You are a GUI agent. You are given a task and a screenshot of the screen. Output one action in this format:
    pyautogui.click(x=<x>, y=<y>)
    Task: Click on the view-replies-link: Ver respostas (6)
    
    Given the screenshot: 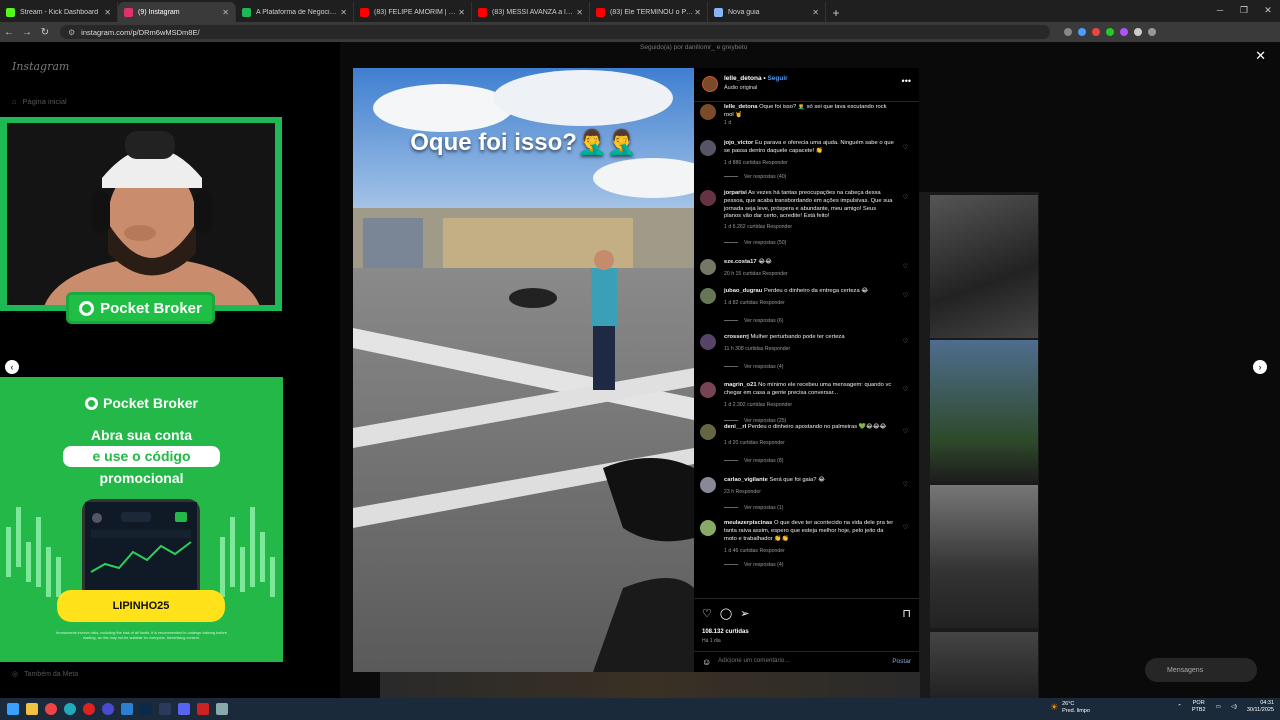 What is the action you would take?
    pyautogui.click(x=754, y=321)
    